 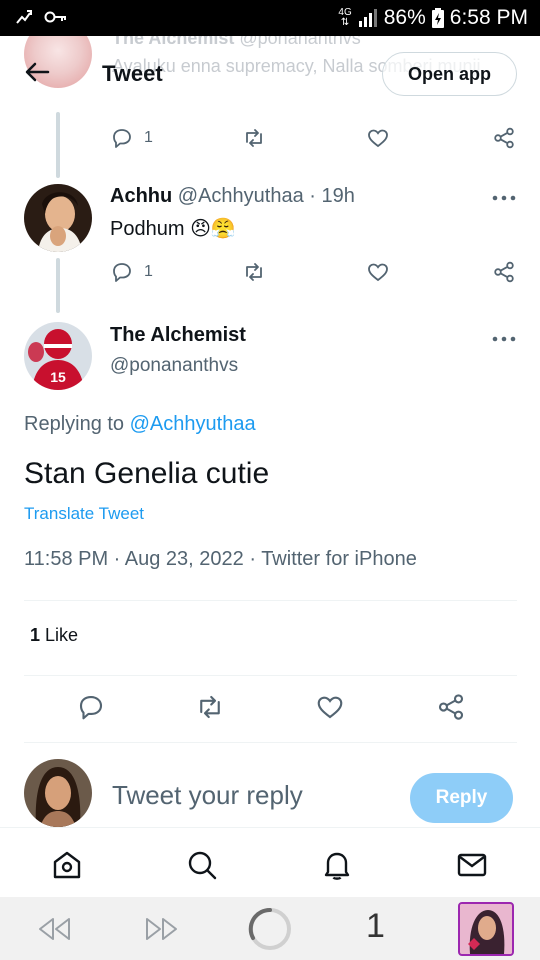 I want to click on bottom-nav, so click(x=270, y=862).